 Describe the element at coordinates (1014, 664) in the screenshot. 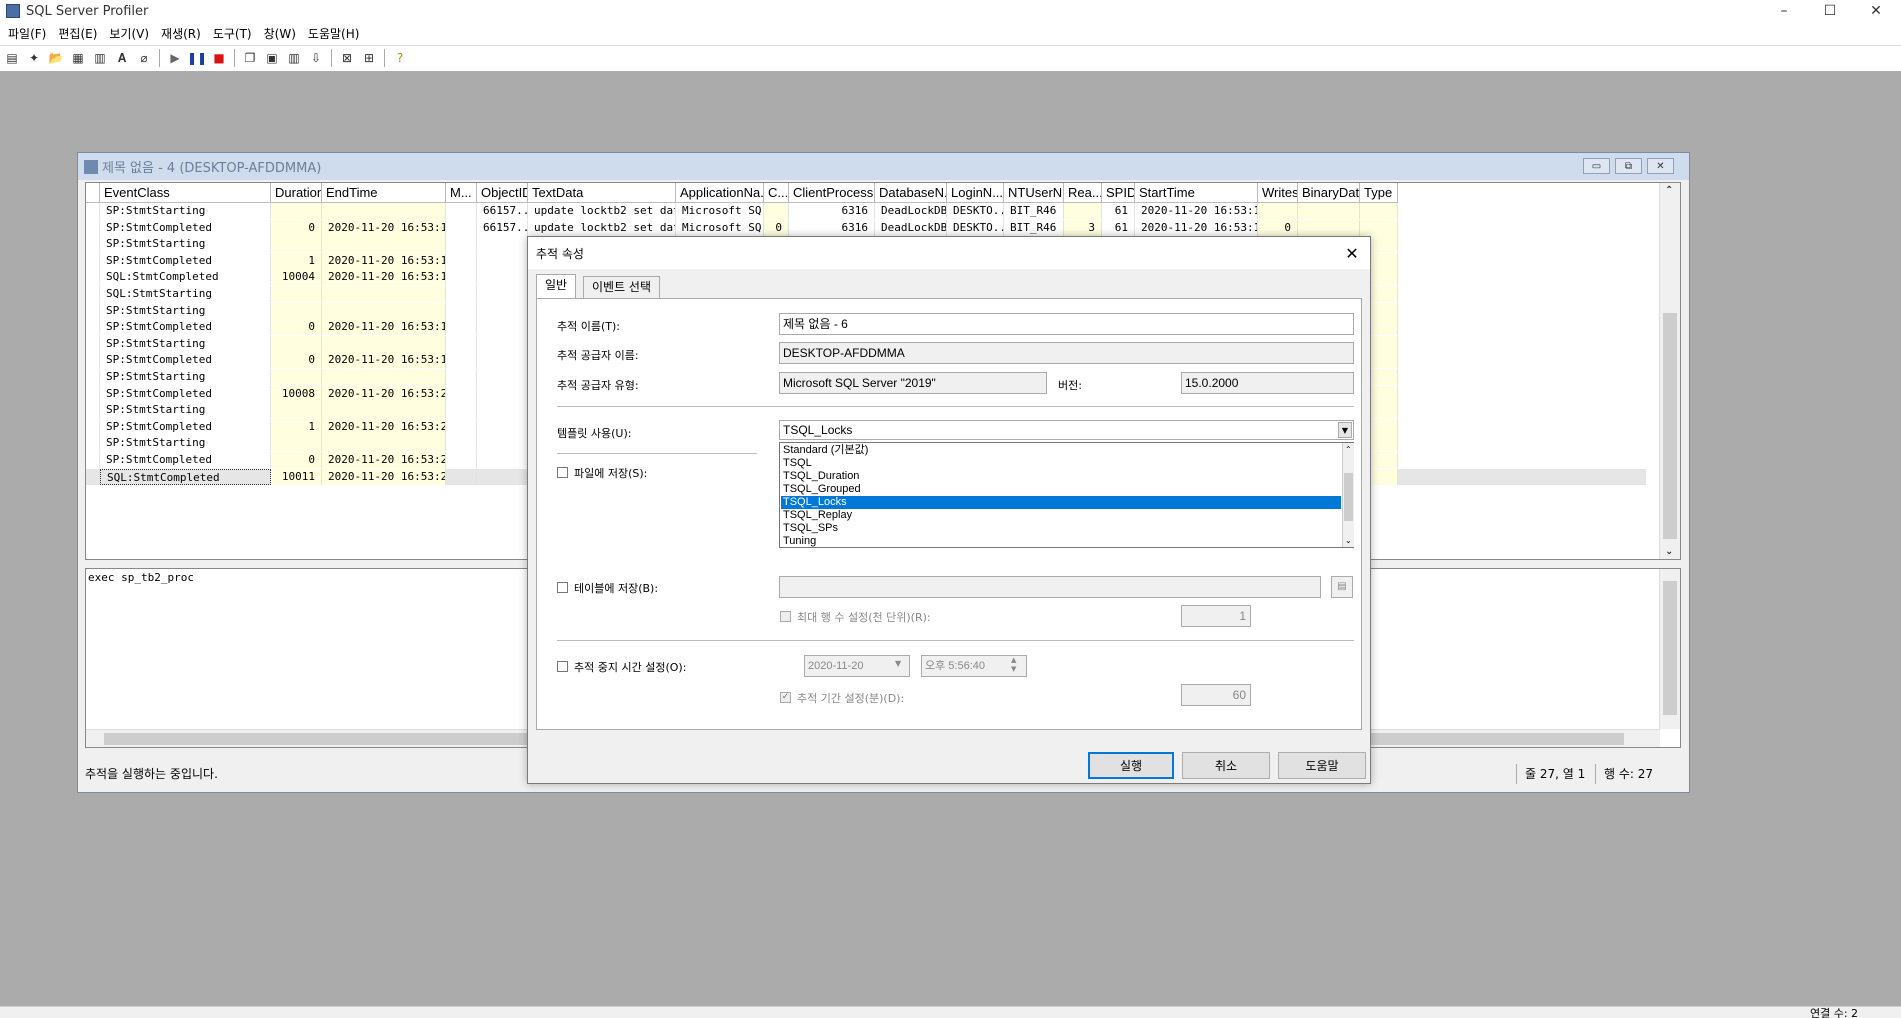

I see `time-spinner-icon: ▲ ▼` at that location.